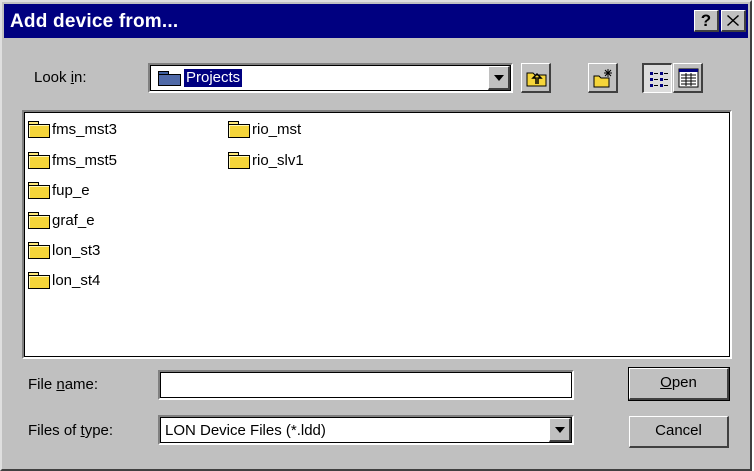 This screenshot has width=754, height=471. What do you see at coordinates (72, 129) in the screenshot?
I see `list-item: fms_mst3` at bounding box center [72, 129].